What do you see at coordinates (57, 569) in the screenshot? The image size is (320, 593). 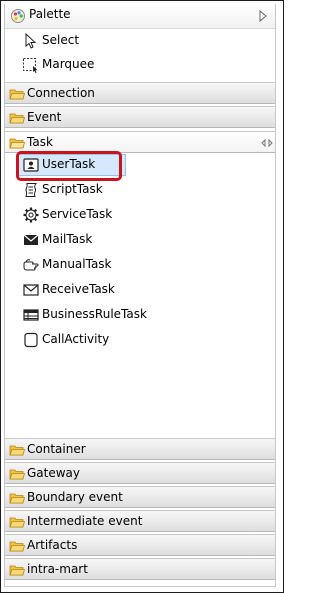 I see `drawer-intra-mart-label: intra-mart` at bounding box center [57, 569].